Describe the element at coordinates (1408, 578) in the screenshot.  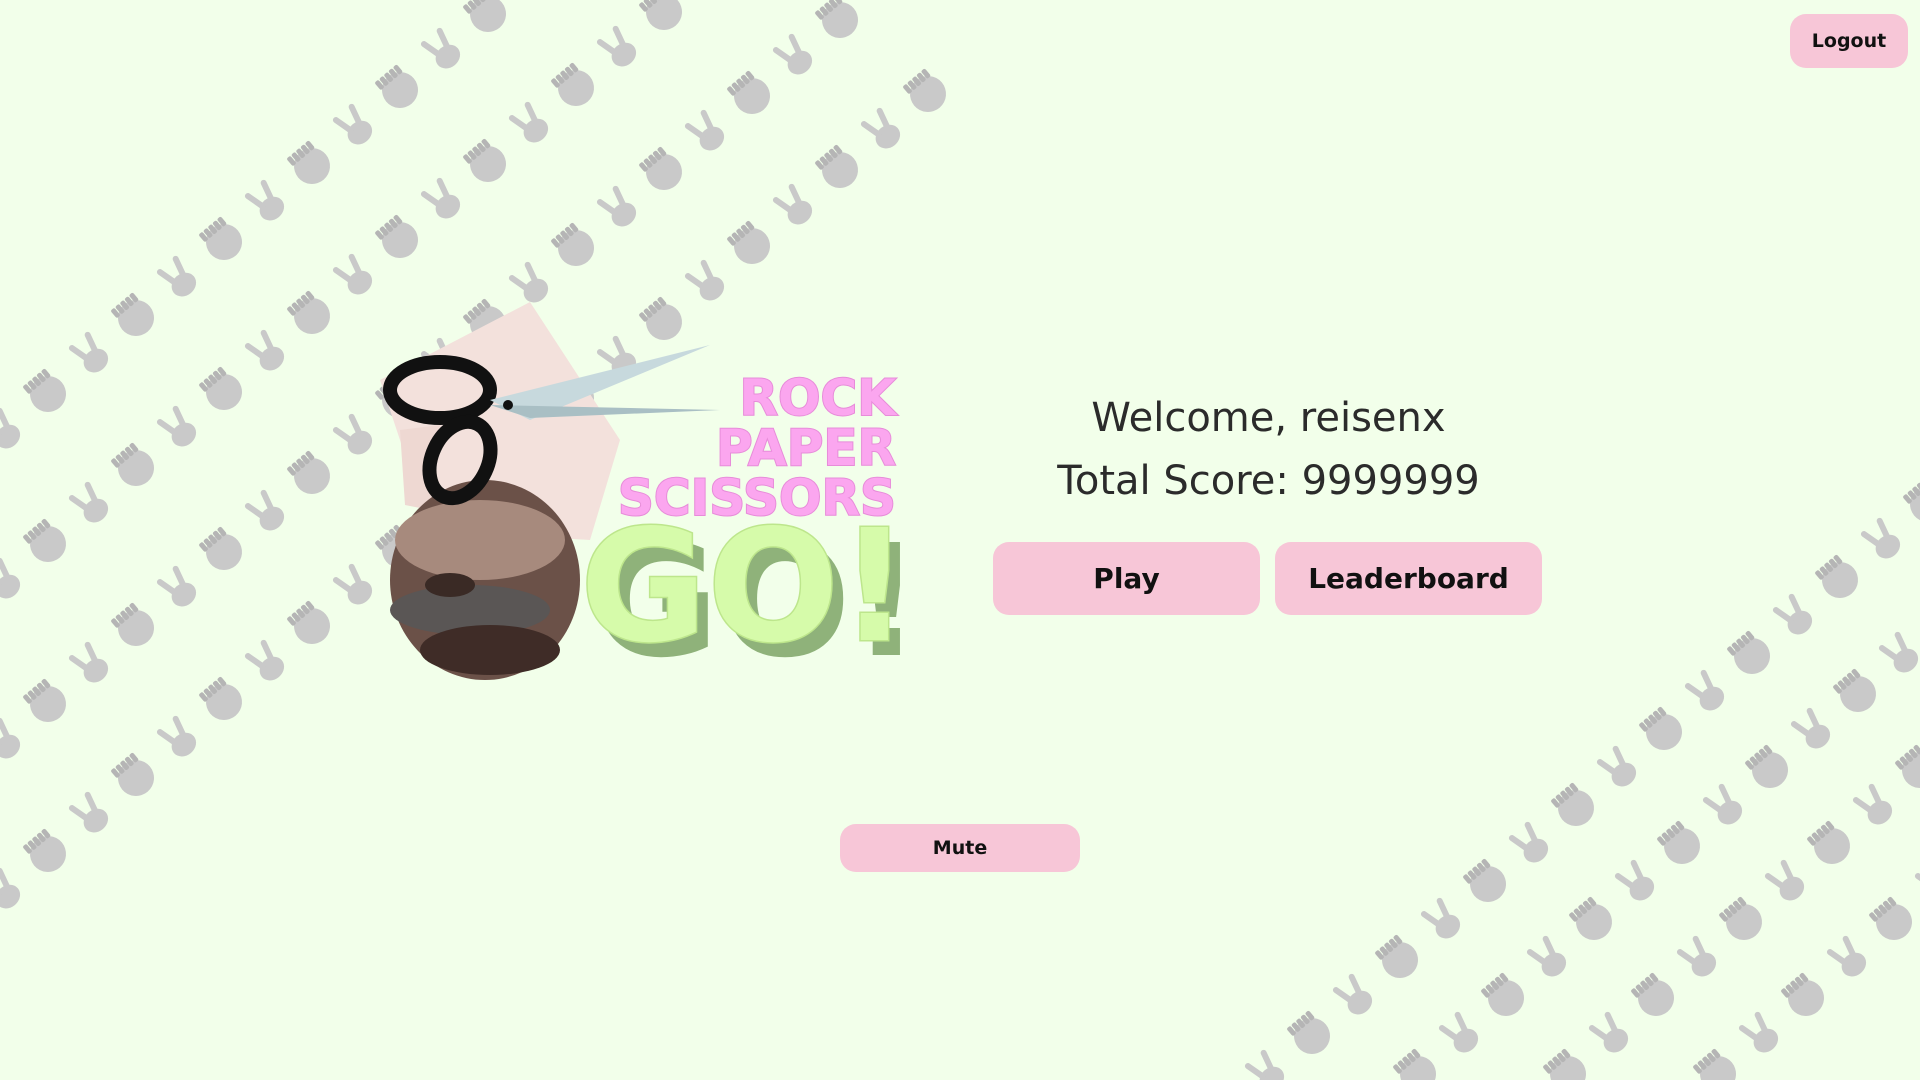
I see `leaderboard-button: Leaderboard` at that location.